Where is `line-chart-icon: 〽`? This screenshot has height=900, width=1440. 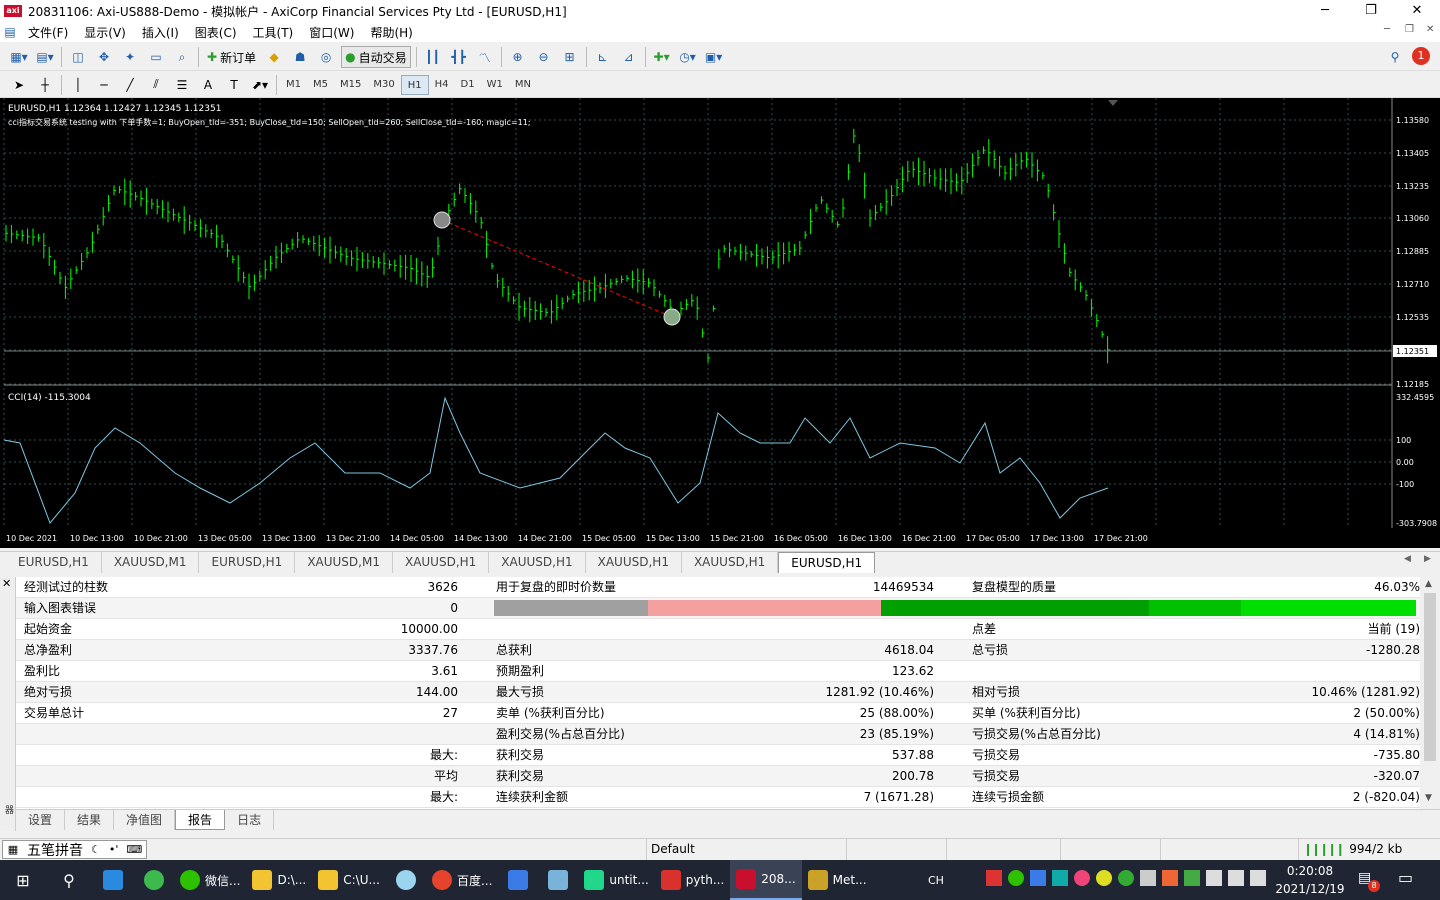
line-chart-icon: 〽 is located at coordinates (485, 57).